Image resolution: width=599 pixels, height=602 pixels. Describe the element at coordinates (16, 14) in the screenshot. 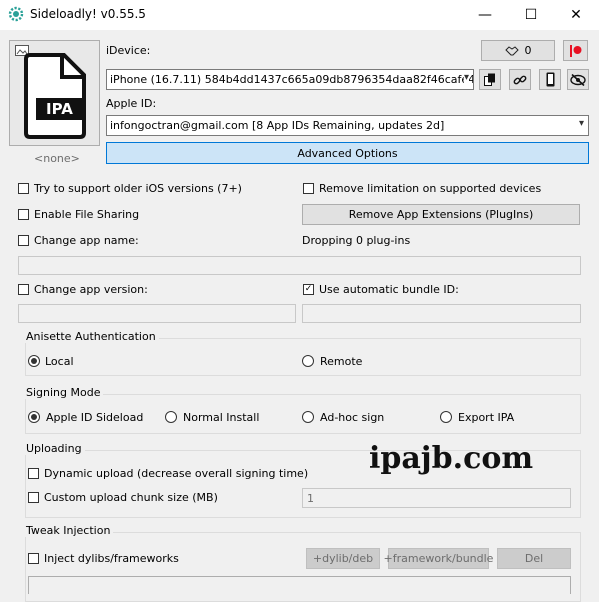

I see `app-gear-icon` at that location.